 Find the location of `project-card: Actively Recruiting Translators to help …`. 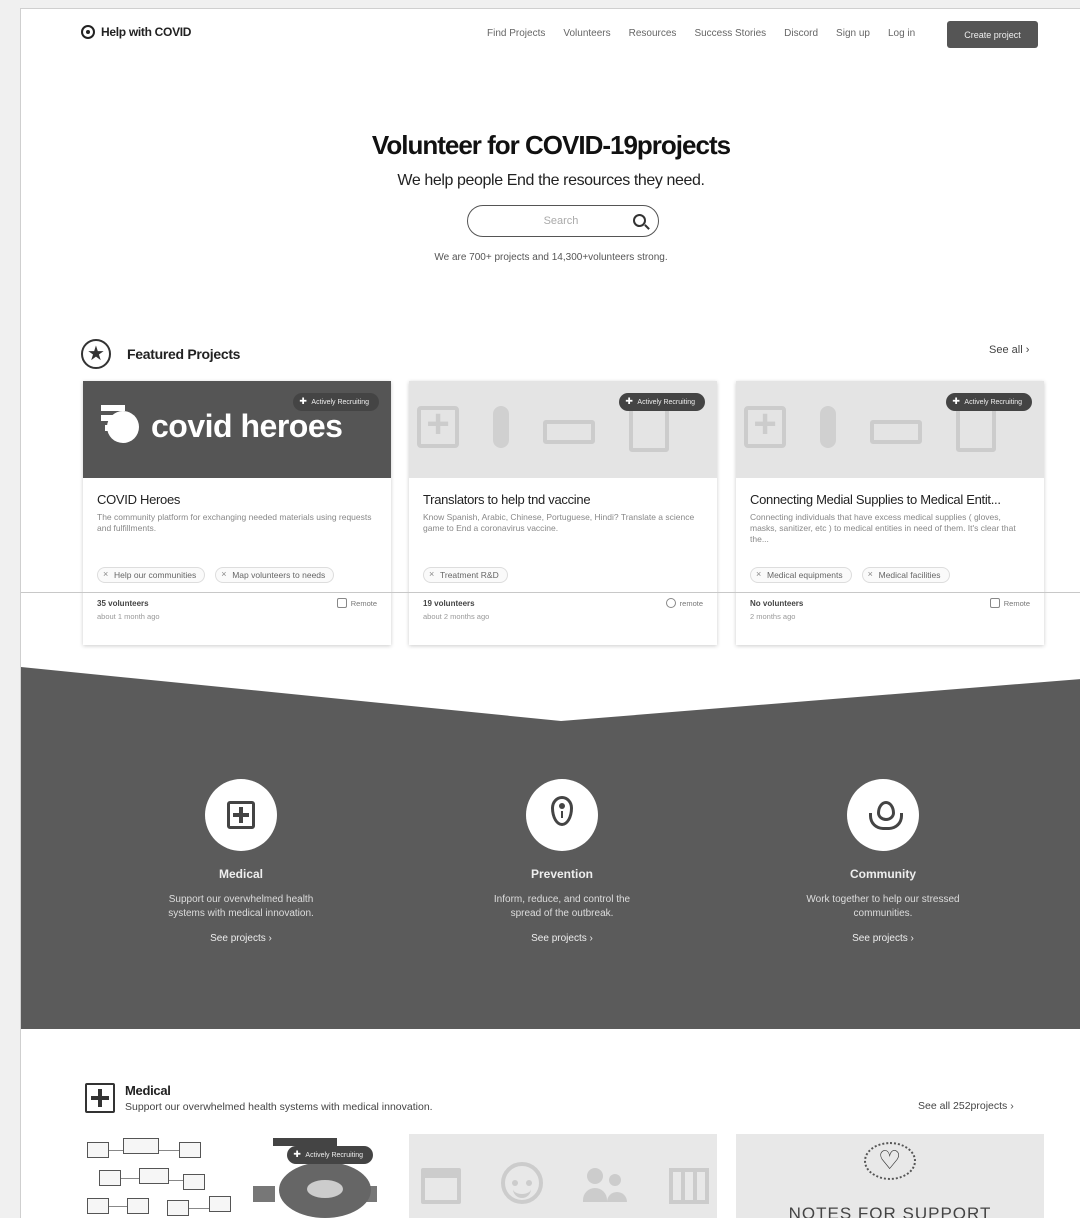

project-card: Actively Recruiting Translators to help … is located at coordinates (563, 513).